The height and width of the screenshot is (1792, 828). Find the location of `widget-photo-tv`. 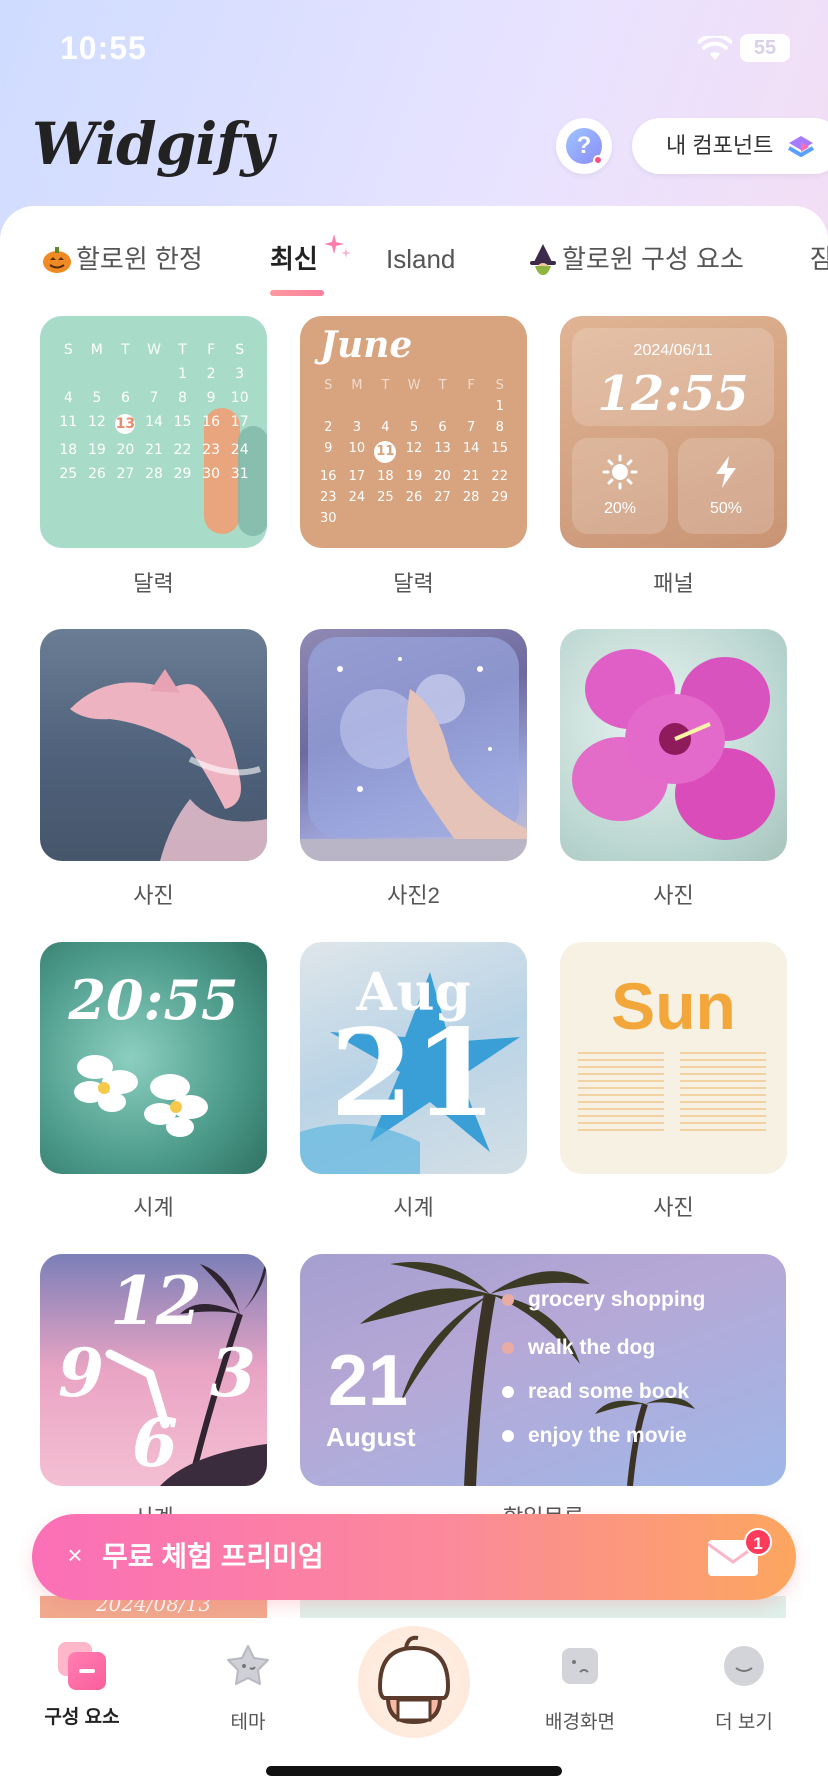

widget-photo-tv is located at coordinates (413, 745).